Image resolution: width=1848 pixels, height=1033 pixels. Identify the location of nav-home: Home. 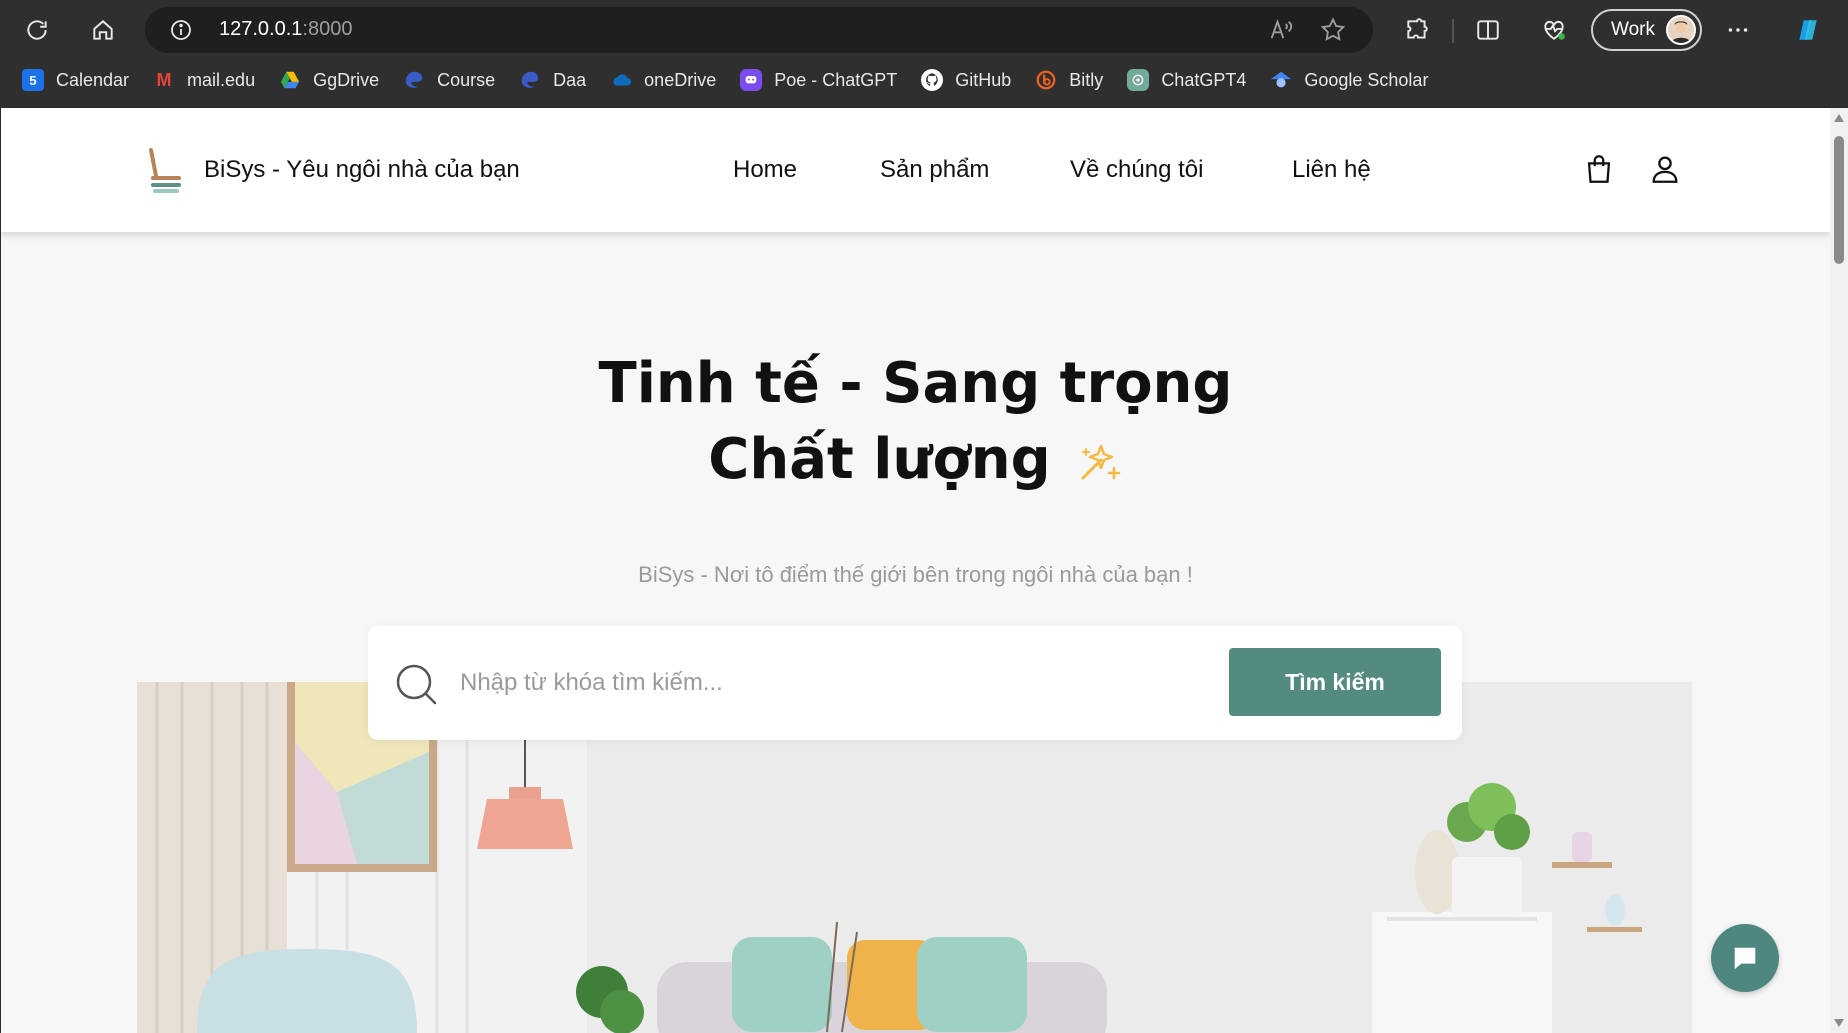
(765, 170).